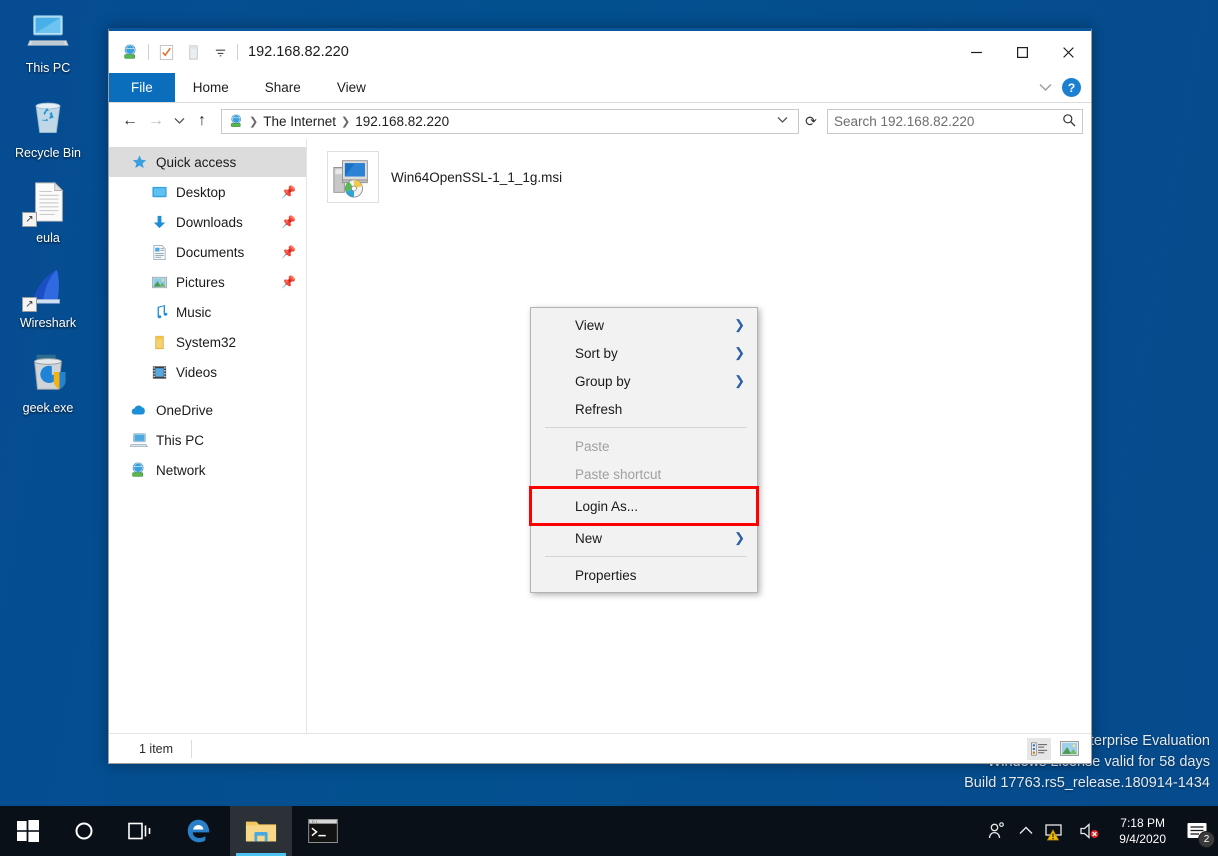 The width and height of the screenshot is (1218, 856). I want to click on sidebar-item-music: Music, so click(207, 312).